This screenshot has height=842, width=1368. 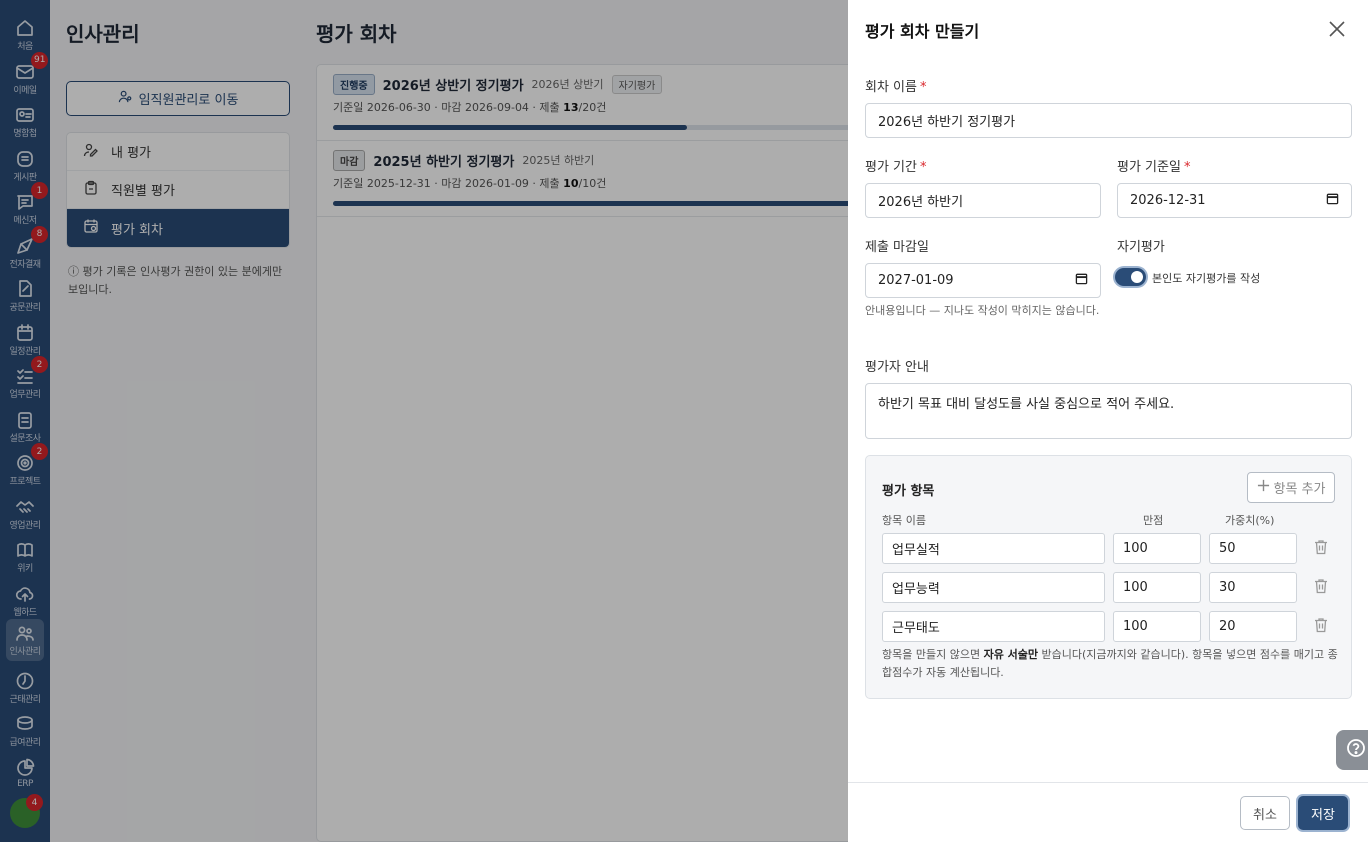 What do you see at coordinates (933, 654) in the screenshot?
I see `note-text: 항목을 만들지 않으면` at bounding box center [933, 654].